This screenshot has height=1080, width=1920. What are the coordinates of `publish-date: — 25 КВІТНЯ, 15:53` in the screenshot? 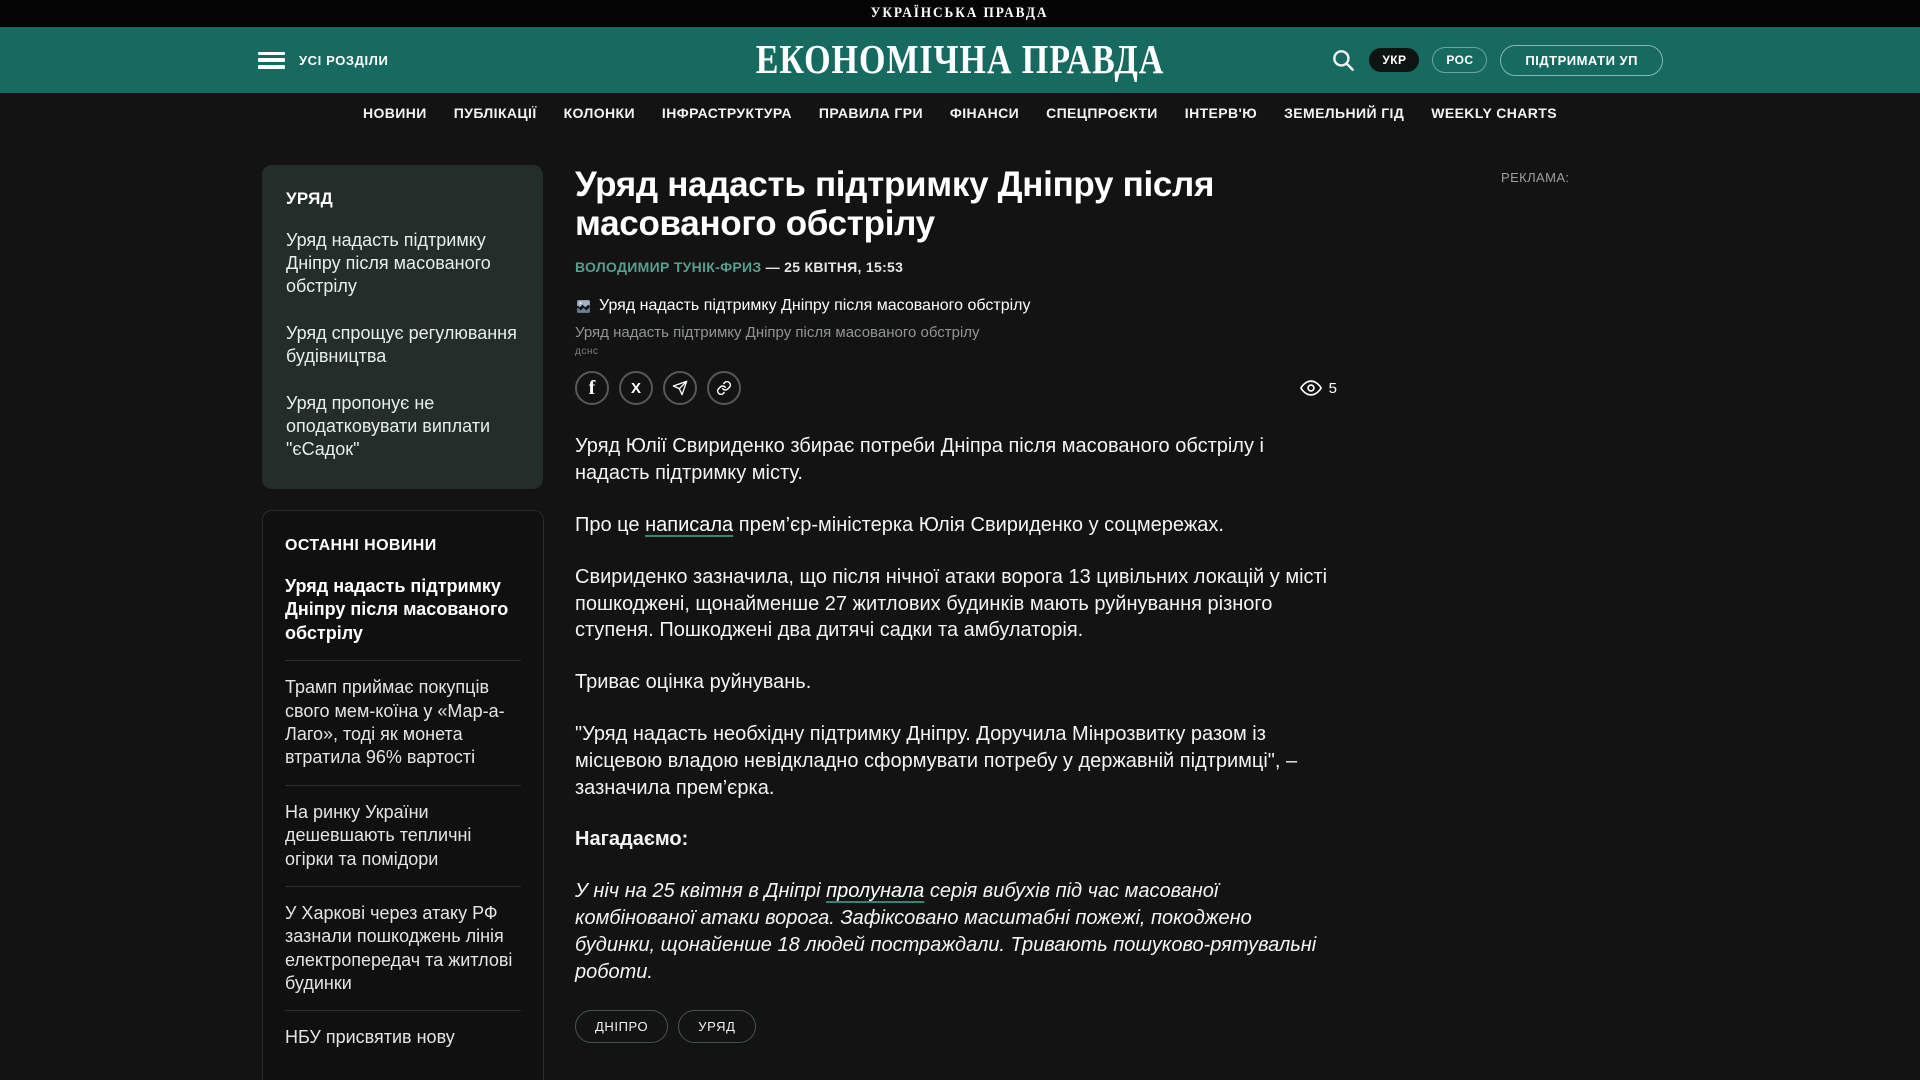 It's located at (834, 267).